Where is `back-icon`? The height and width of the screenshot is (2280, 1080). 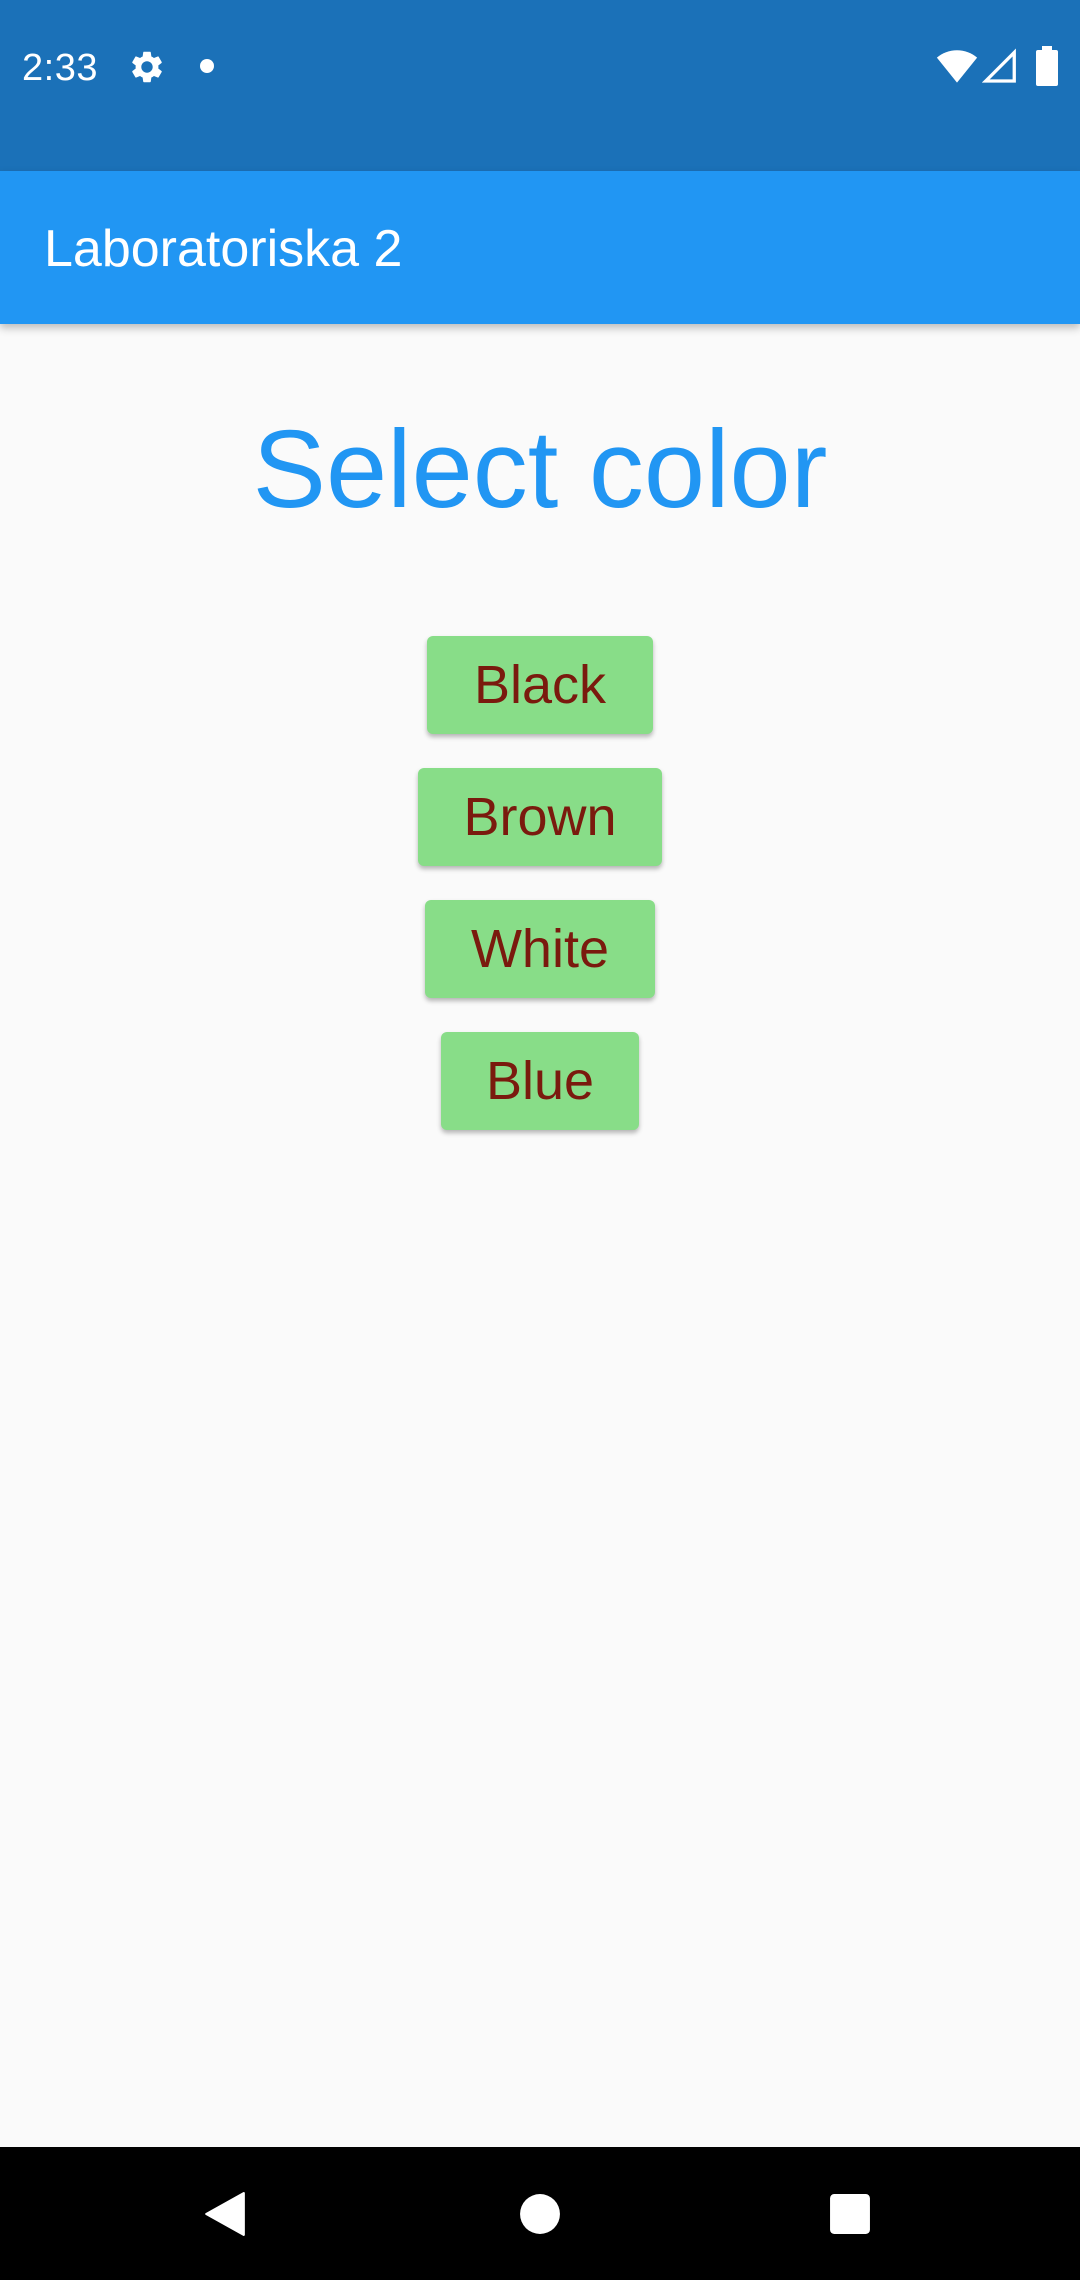
back-icon is located at coordinates (225, 2214).